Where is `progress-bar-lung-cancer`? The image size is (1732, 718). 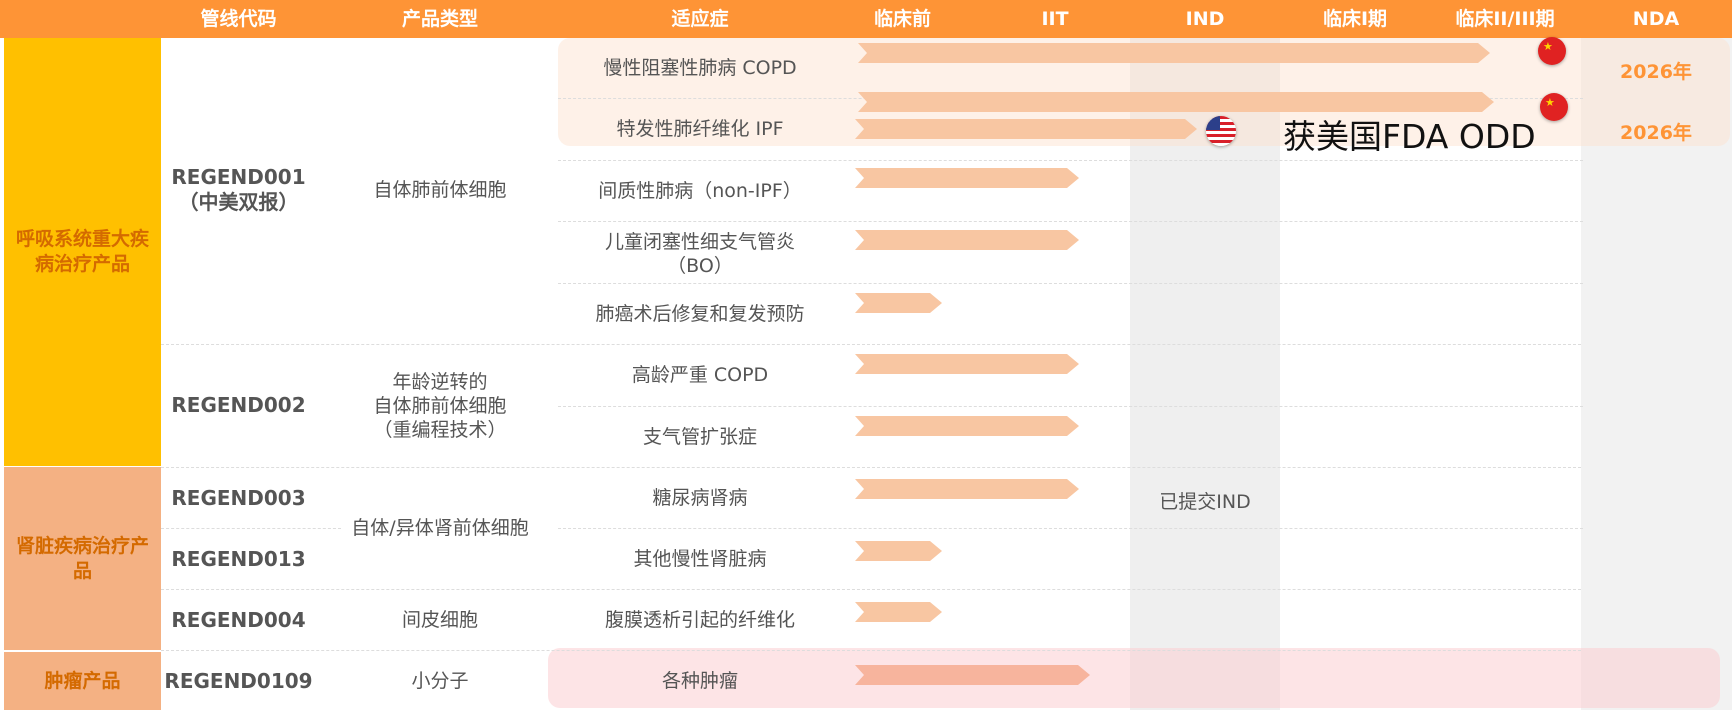
progress-bar-lung-cancer is located at coordinates (898, 303).